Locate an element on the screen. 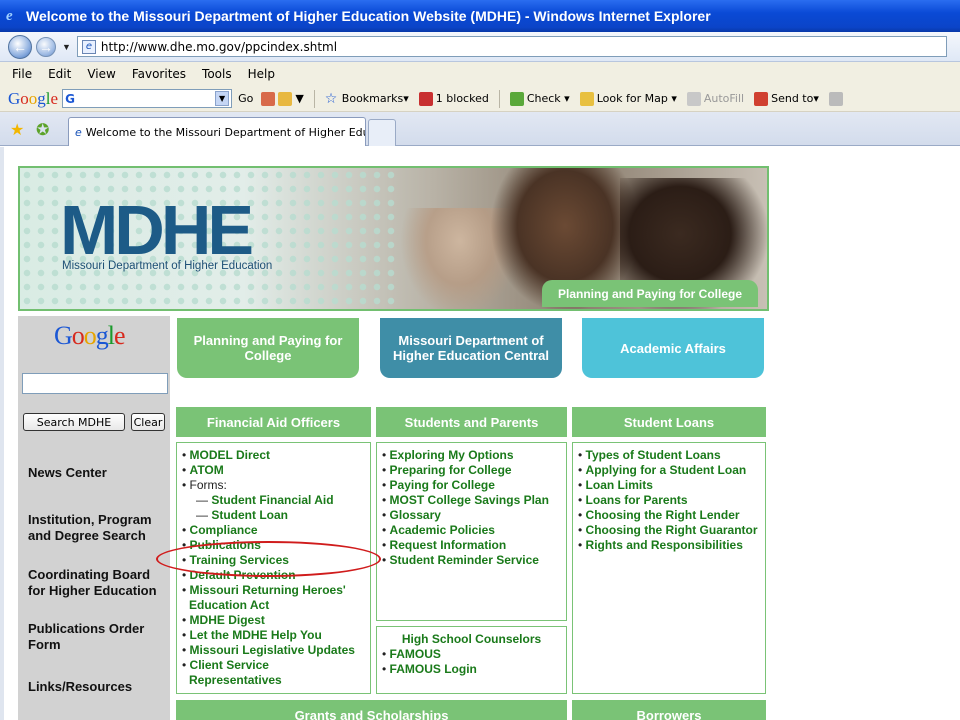 The width and height of the screenshot is (960, 720). menu-help: Help is located at coordinates (261, 74).